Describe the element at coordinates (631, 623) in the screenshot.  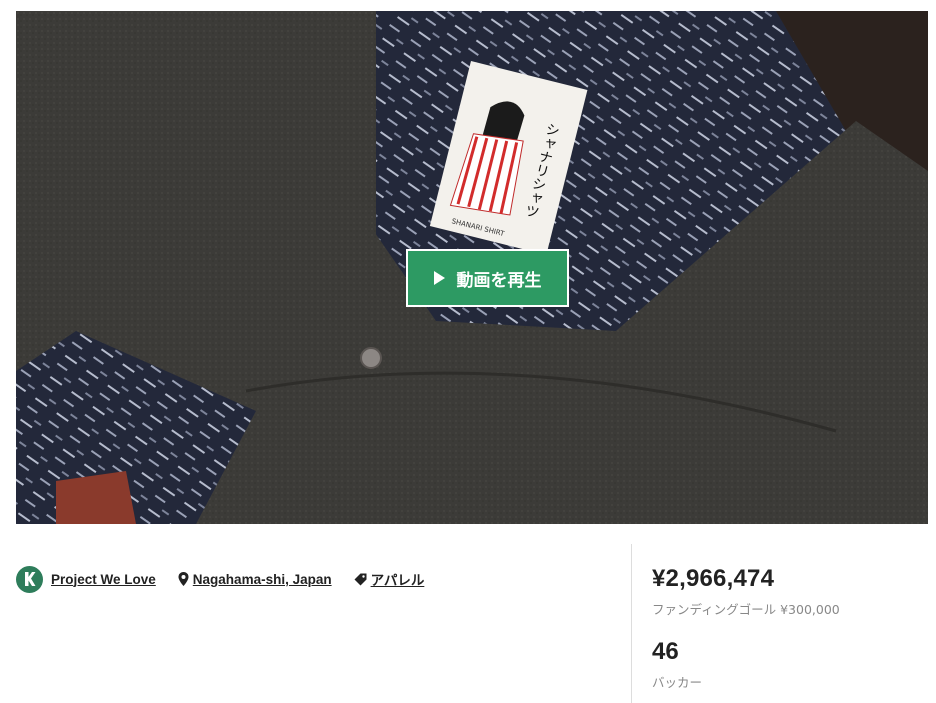
I see `column-divider` at that location.